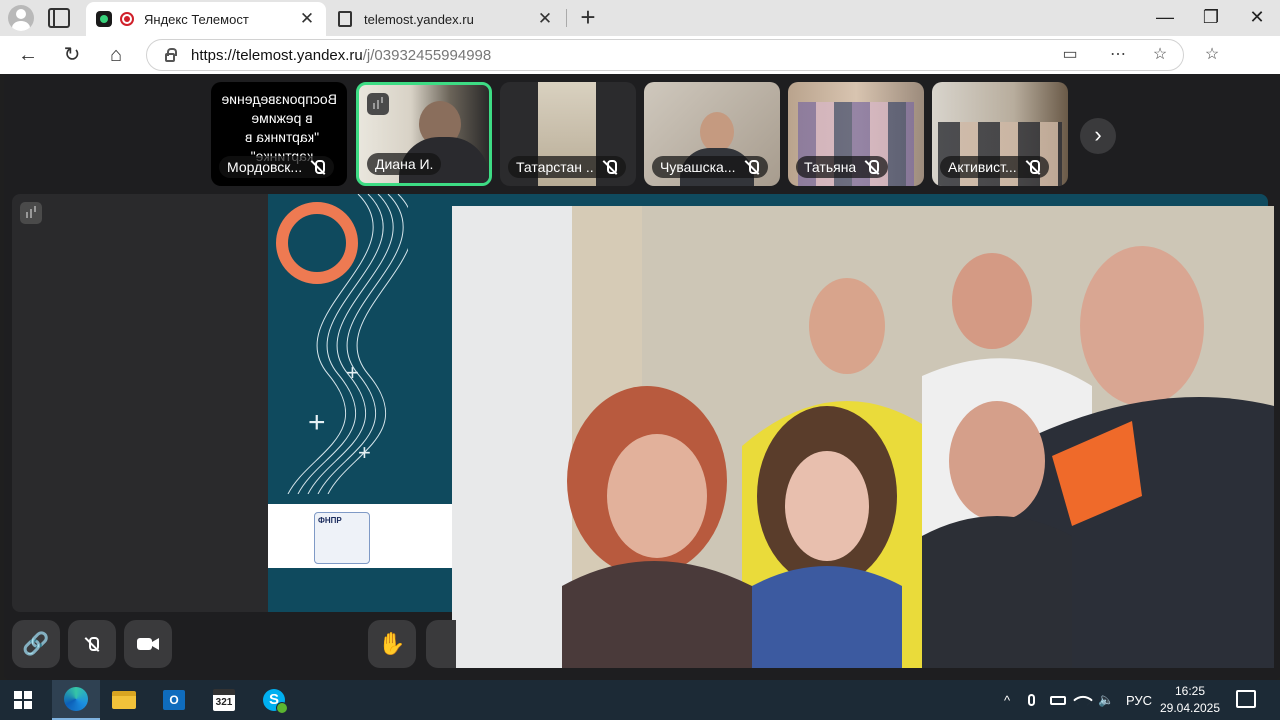 Image resolution: width=1280 pixels, height=720 pixels. I want to click on next-participants-button: ›, so click(1098, 136).